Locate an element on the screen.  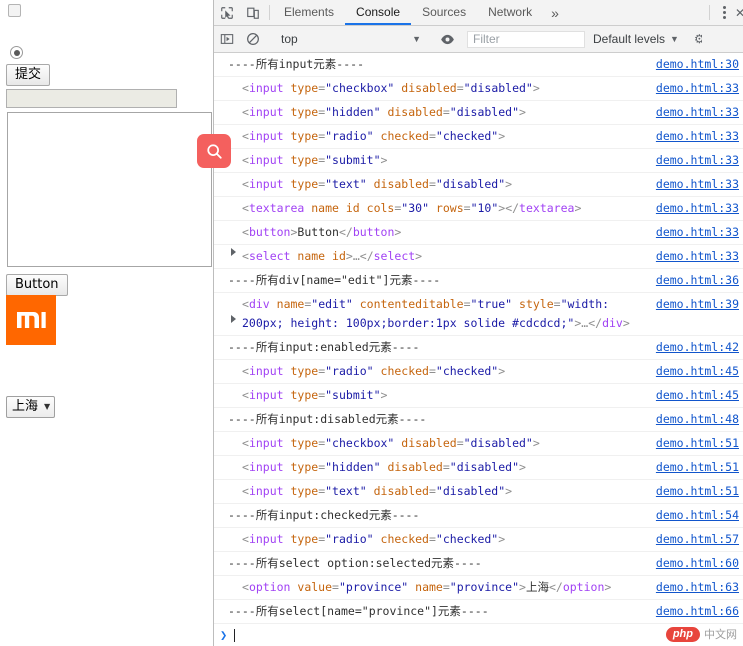
console-source-link: demo.html:57 is located at coordinates (697, 539).